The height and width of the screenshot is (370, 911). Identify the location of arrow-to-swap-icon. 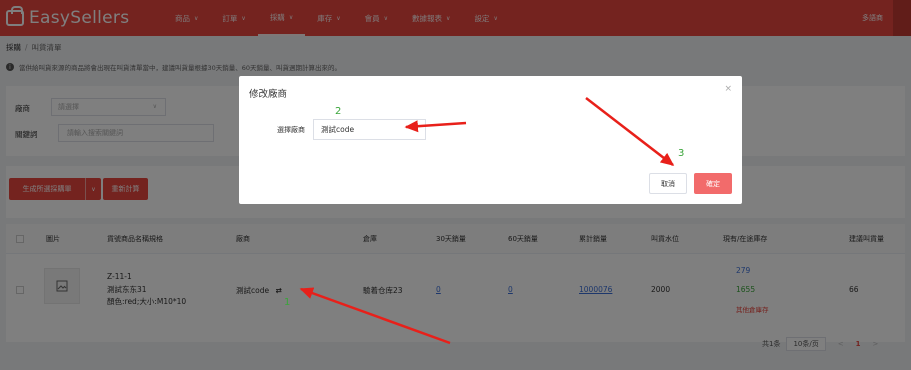
(375, 316).